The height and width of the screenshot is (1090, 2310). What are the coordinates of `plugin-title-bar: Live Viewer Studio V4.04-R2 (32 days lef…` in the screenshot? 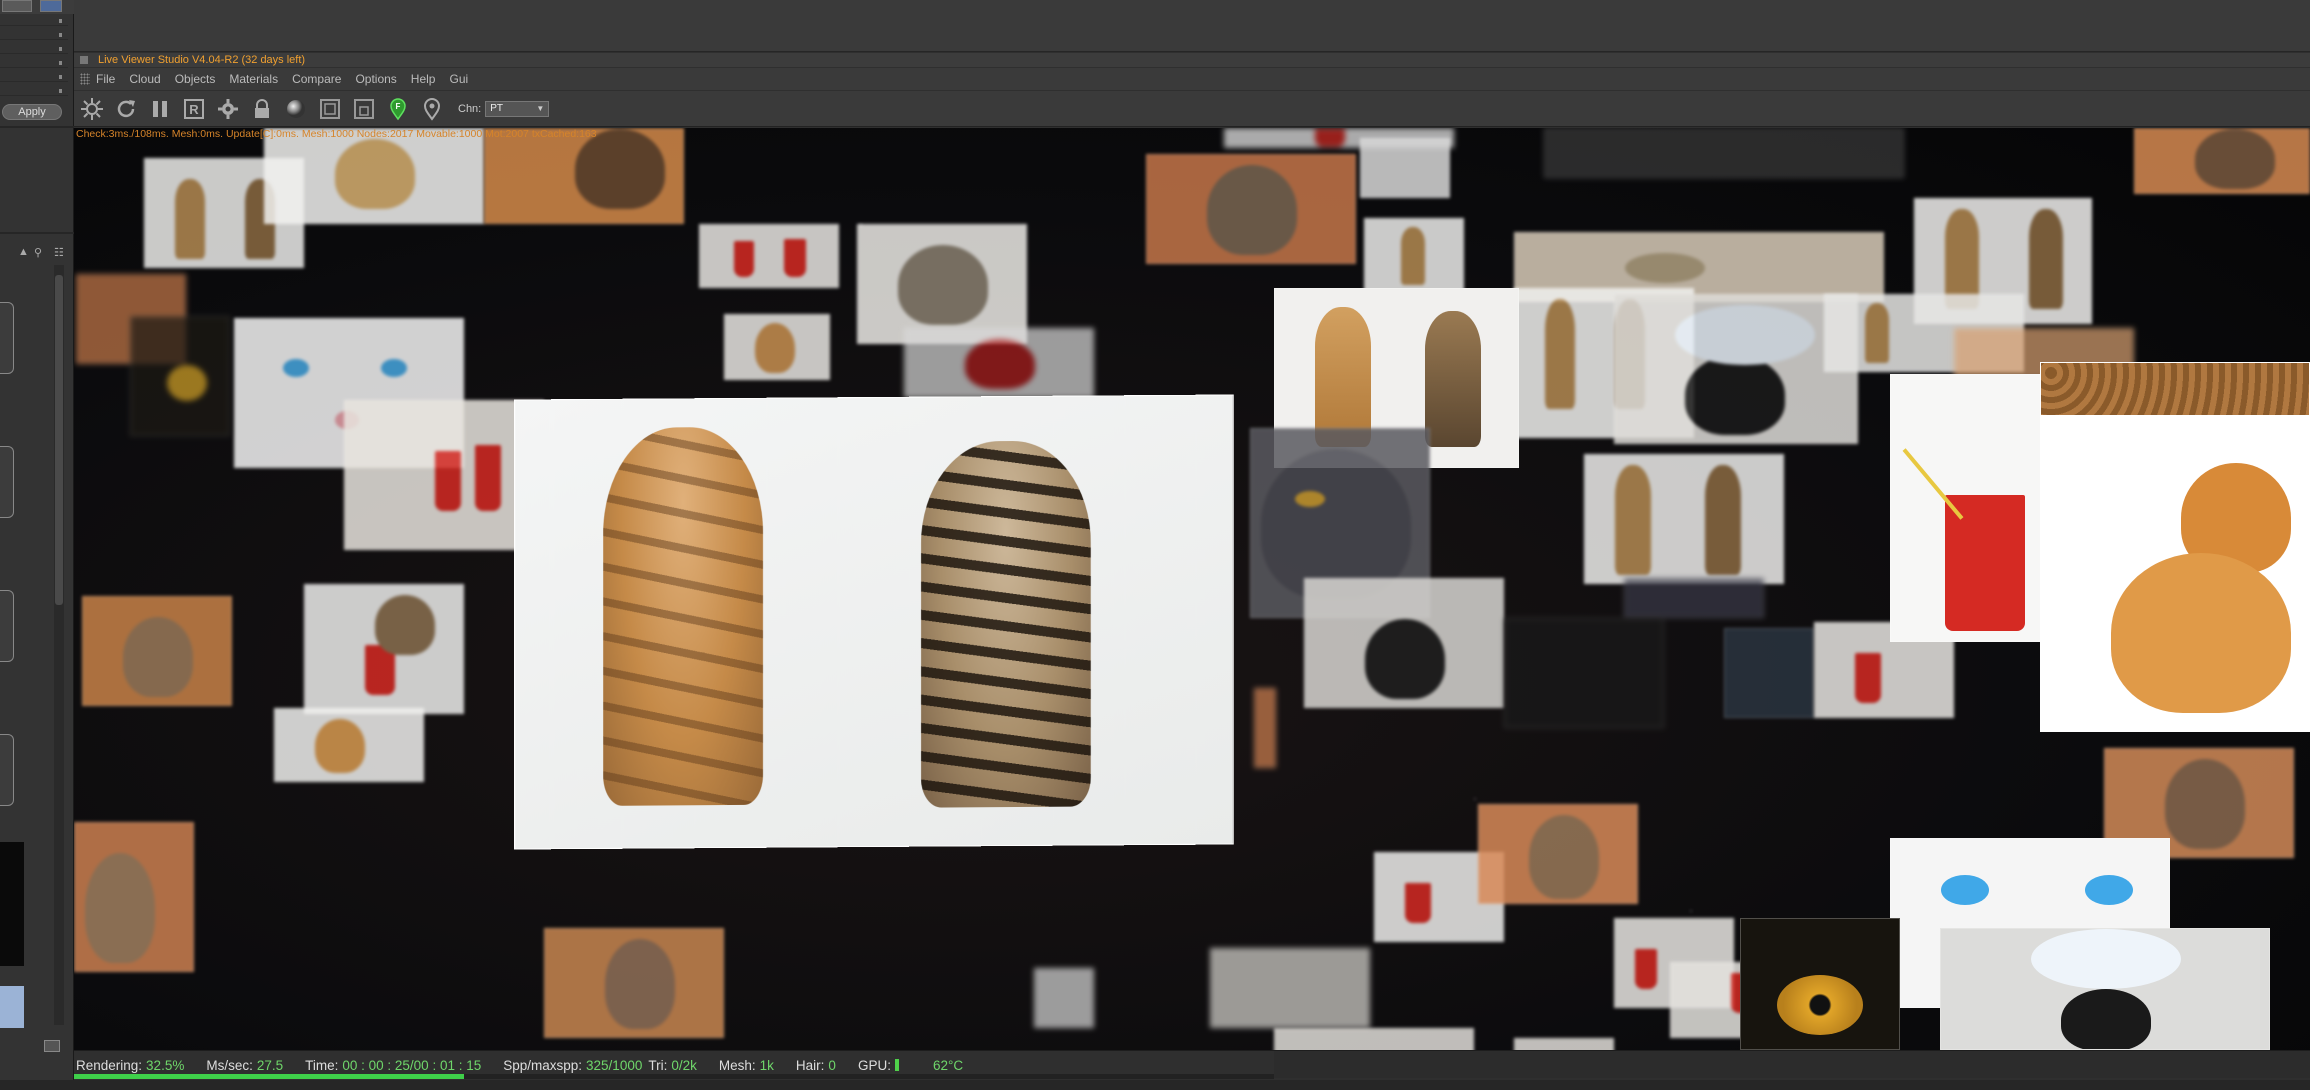 It's located at (1192, 60).